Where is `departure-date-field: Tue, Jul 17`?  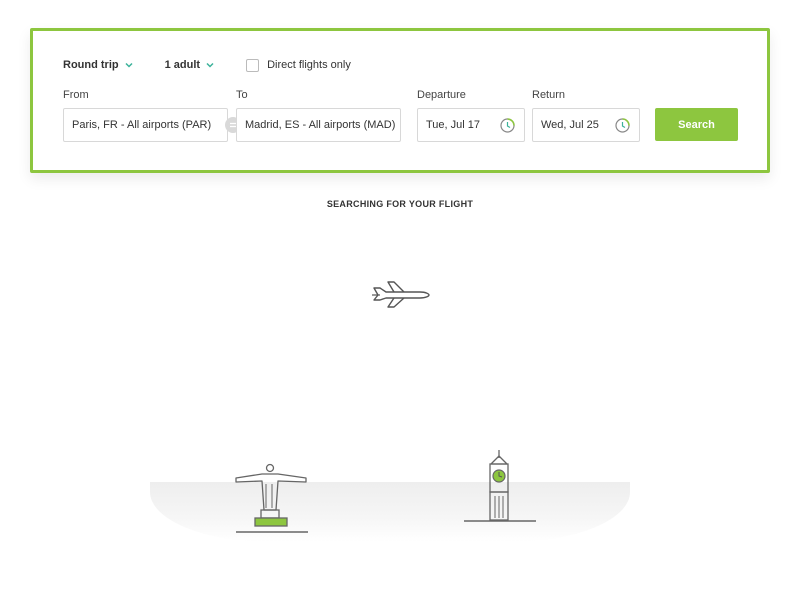 departure-date-field: Tue, Jul 17 is located at coordinates (471, 125).